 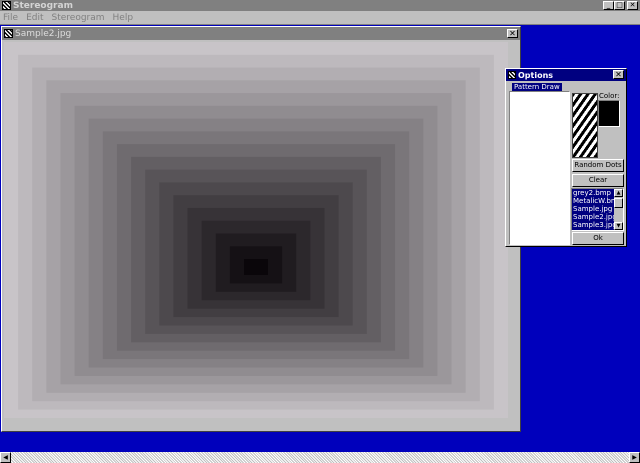 What do you see at coordinates (609, 113) in the screenshot?
I see `color-swatch` at bounding box center [609, 113].